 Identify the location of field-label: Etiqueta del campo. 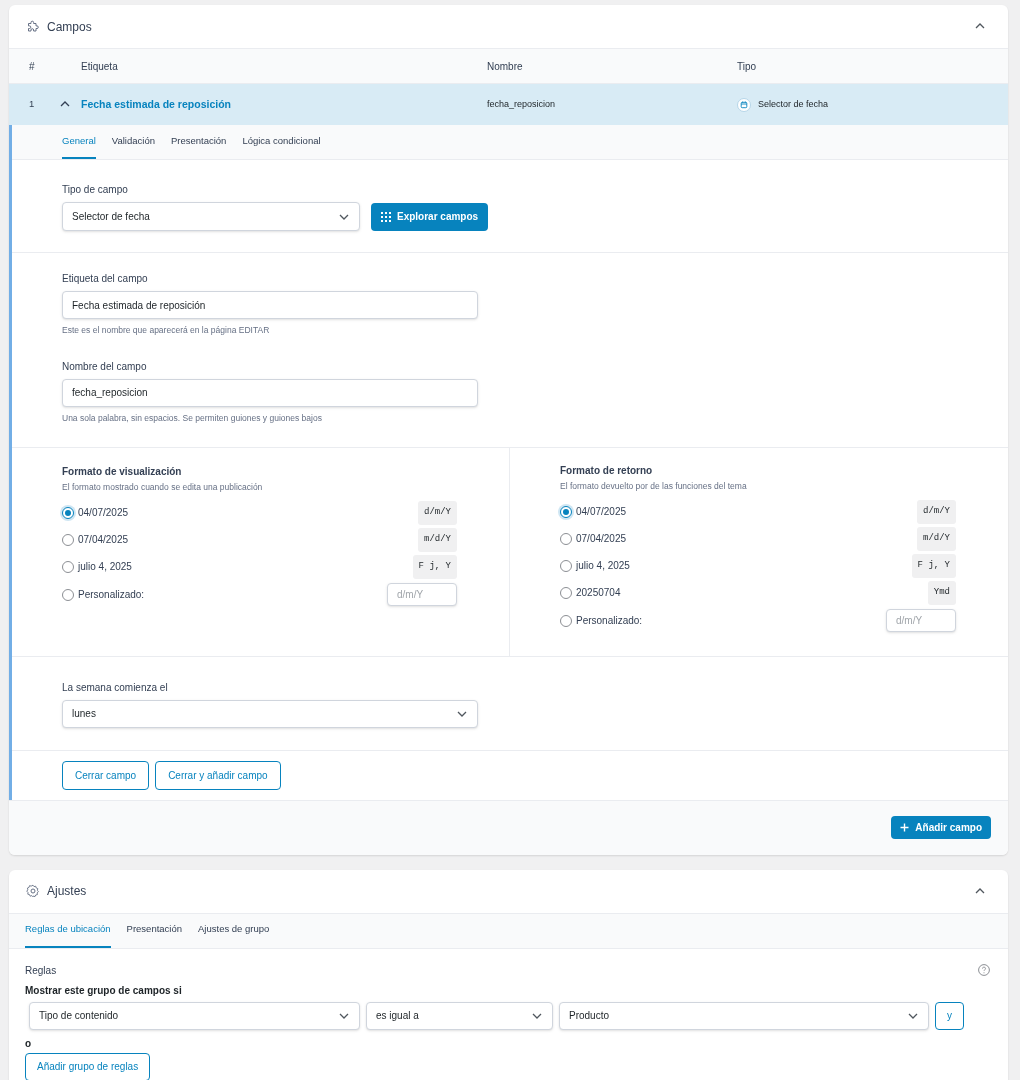
(105, 279).